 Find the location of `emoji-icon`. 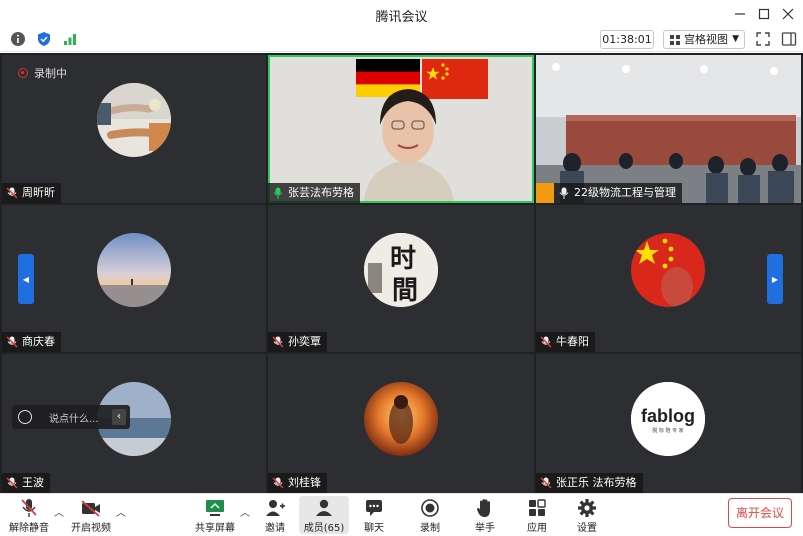

emoji-icon is located at coordinates (25, 417).